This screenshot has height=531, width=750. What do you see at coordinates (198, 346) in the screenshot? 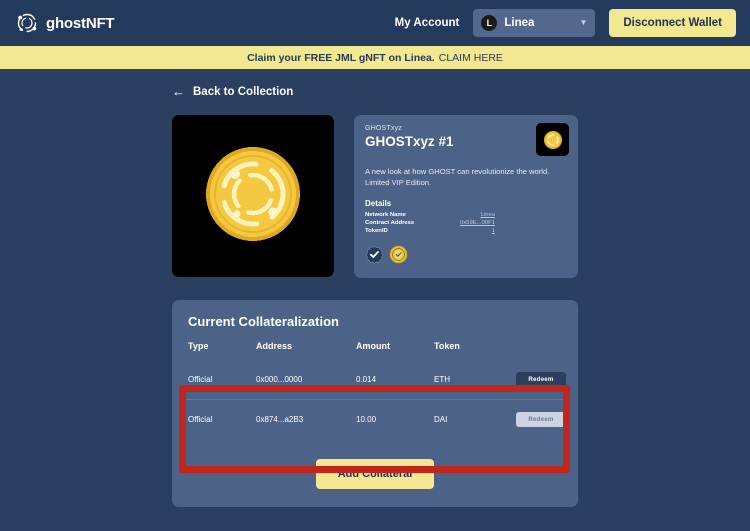
I see `column-header-type: Type` at bounding box center [198, 346].